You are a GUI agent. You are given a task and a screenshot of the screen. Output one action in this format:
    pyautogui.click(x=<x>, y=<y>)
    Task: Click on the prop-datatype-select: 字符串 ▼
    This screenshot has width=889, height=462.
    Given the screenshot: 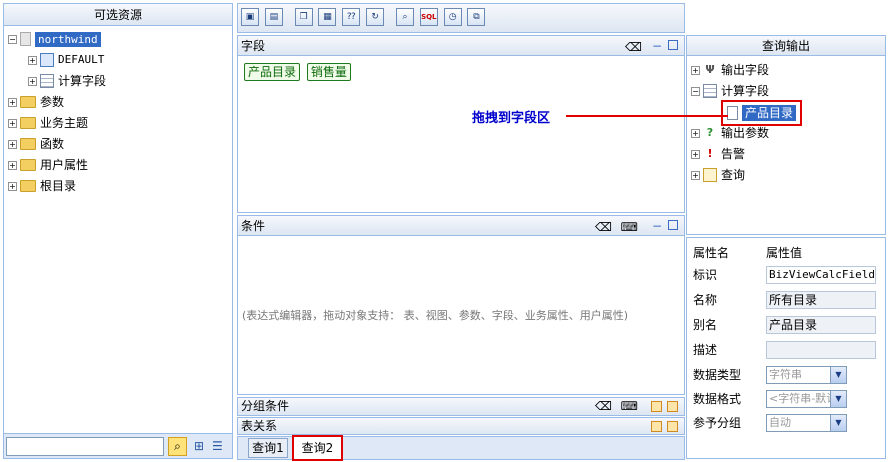 What is the action you would take?
    pyautogui.click(x=806, y=375)
    